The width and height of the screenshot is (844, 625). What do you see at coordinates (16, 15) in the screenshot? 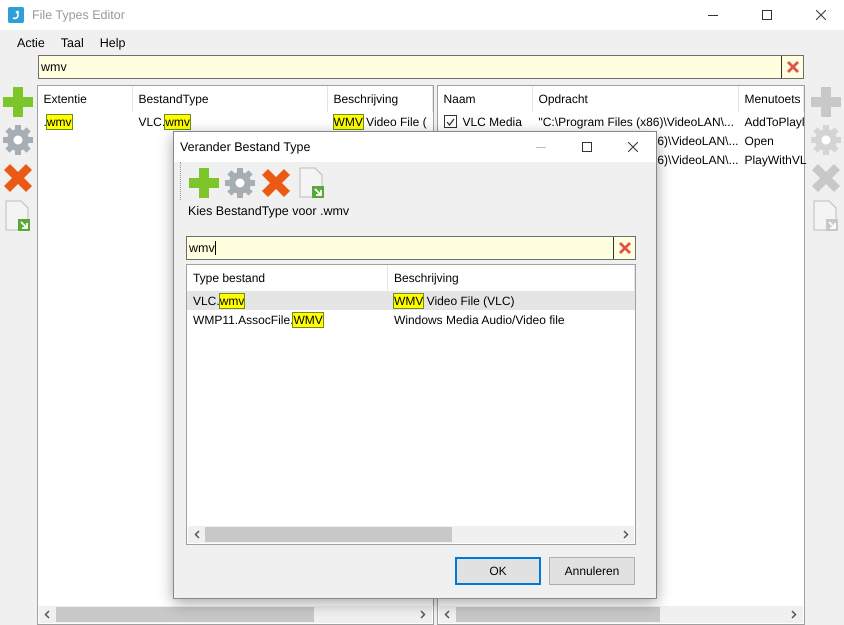
I see `app-icon` at bounding box center [16, 15].